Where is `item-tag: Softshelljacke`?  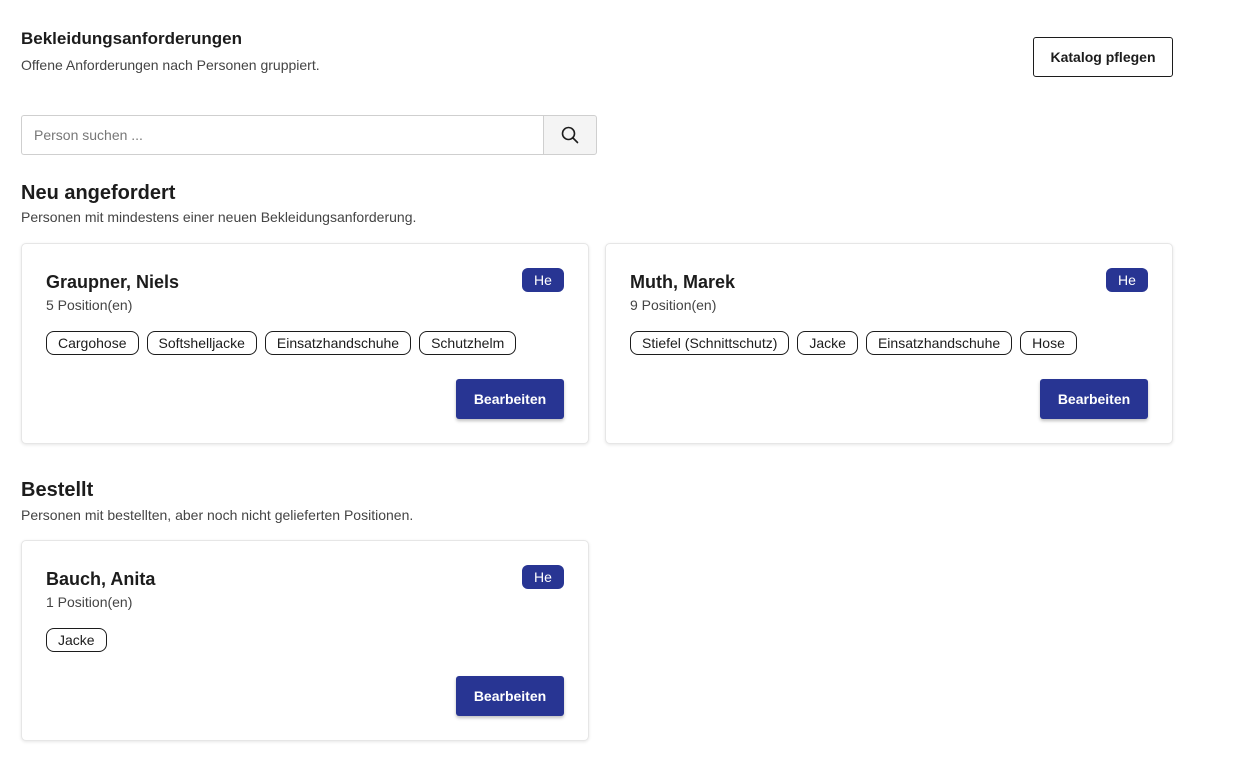
item-tag: Softshelljacke is located at coordinates (201, 343).